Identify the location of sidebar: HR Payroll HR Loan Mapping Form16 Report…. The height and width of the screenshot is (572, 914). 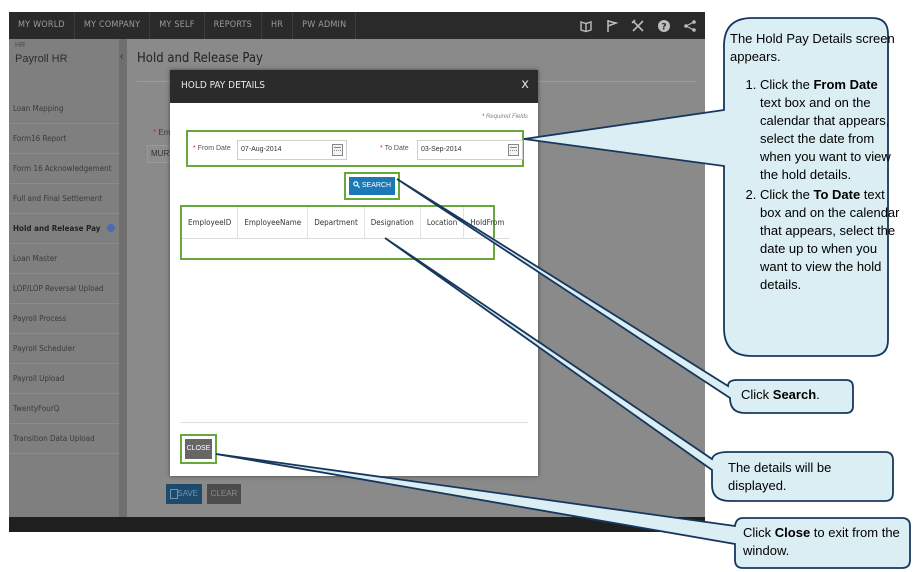
(64, 278).